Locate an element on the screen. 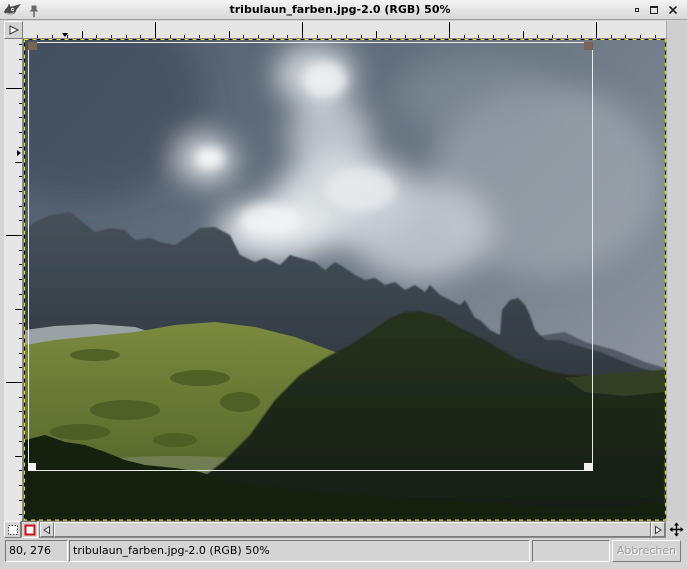  scroll-right-icon is located at coordinates (658, 529).